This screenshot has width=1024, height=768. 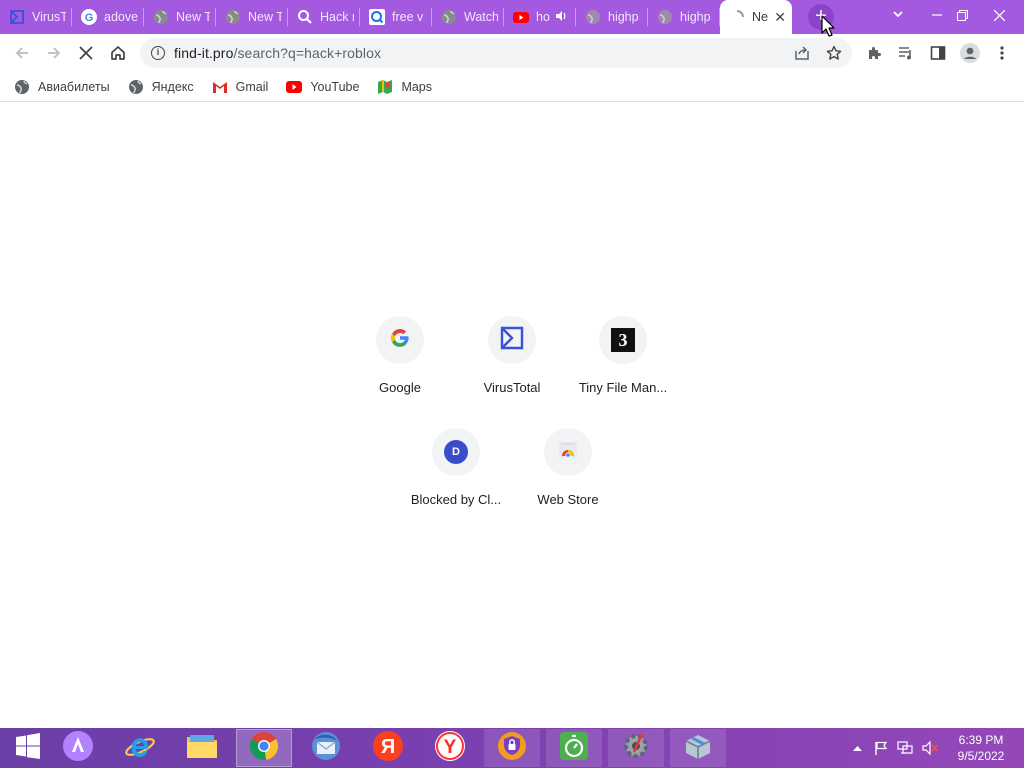 I want to click on speaker-icon, so click(x=561, y=17).